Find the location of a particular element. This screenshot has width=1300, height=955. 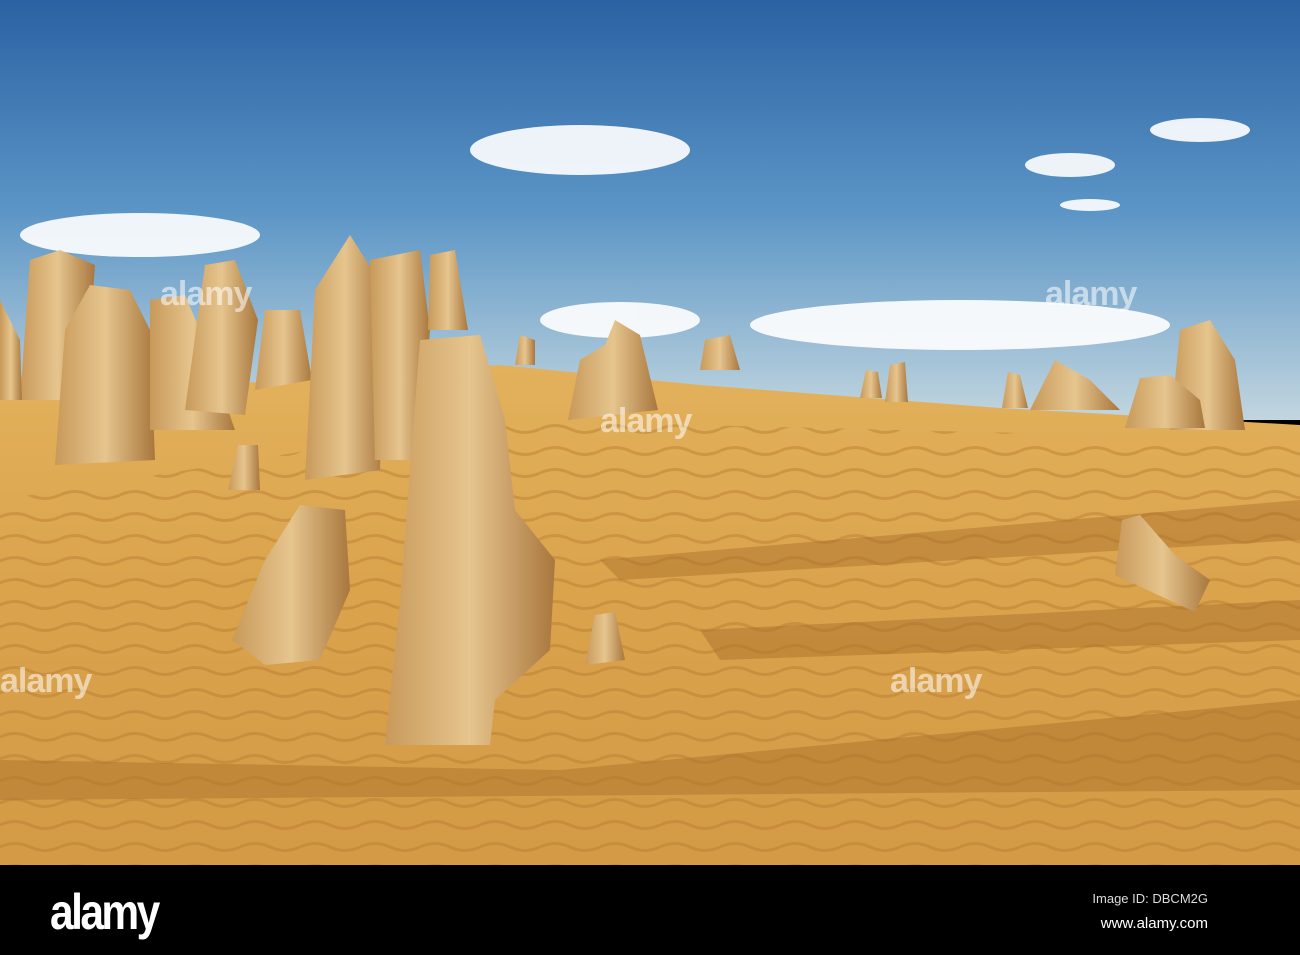

footer-bar: alamy Image ID: DBCM2G www.alamy.com is located at coordinates (650, 910).